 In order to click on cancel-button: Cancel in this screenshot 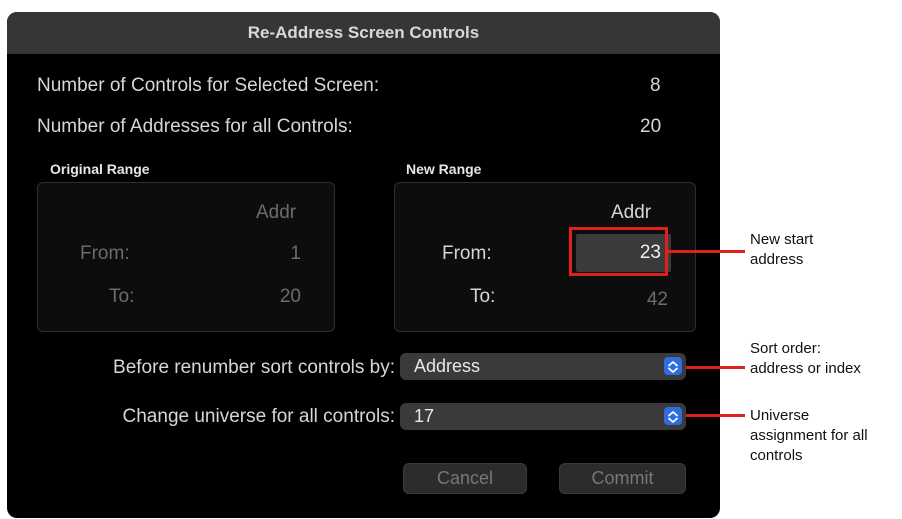, I will do `click(465, 478)`.